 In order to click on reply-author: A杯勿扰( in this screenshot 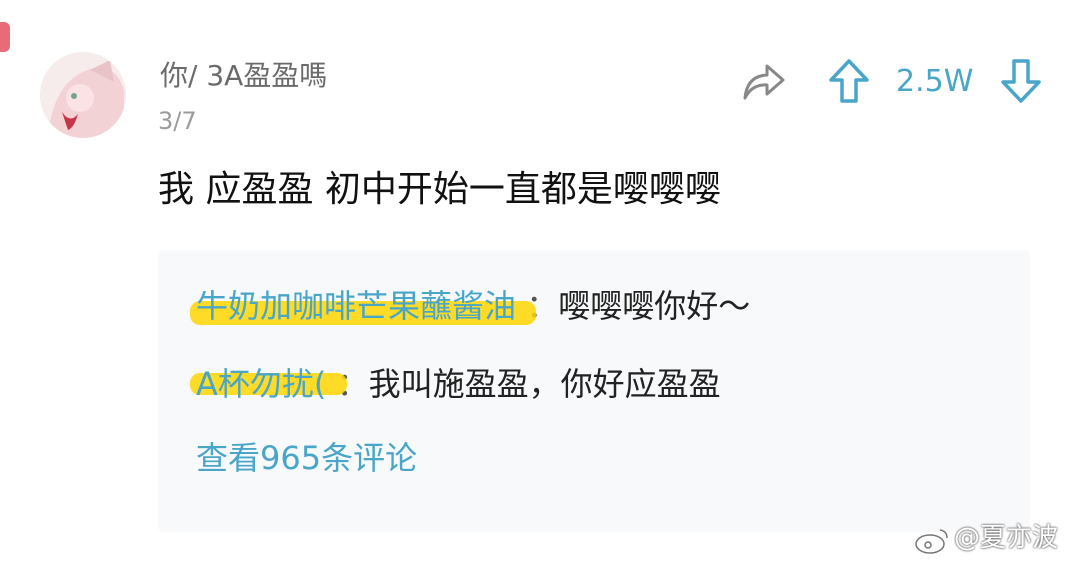, I will do `click(268, 384)`.